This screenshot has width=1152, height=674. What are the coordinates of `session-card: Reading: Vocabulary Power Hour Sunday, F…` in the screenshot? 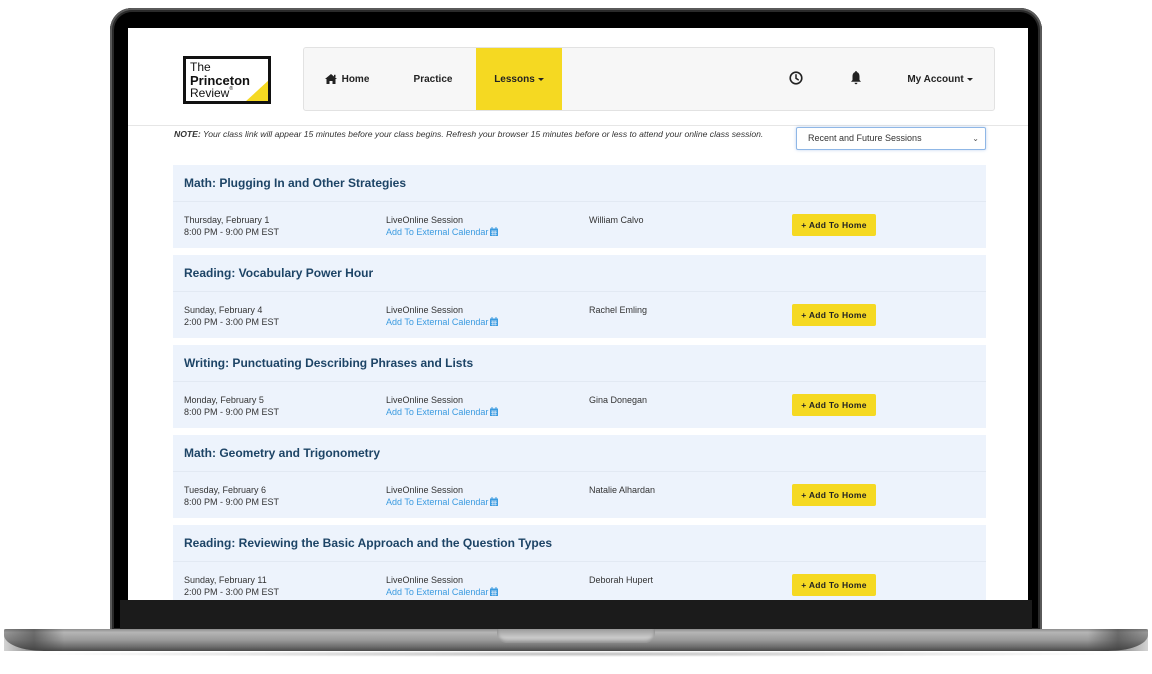 It's located at (579, 296).